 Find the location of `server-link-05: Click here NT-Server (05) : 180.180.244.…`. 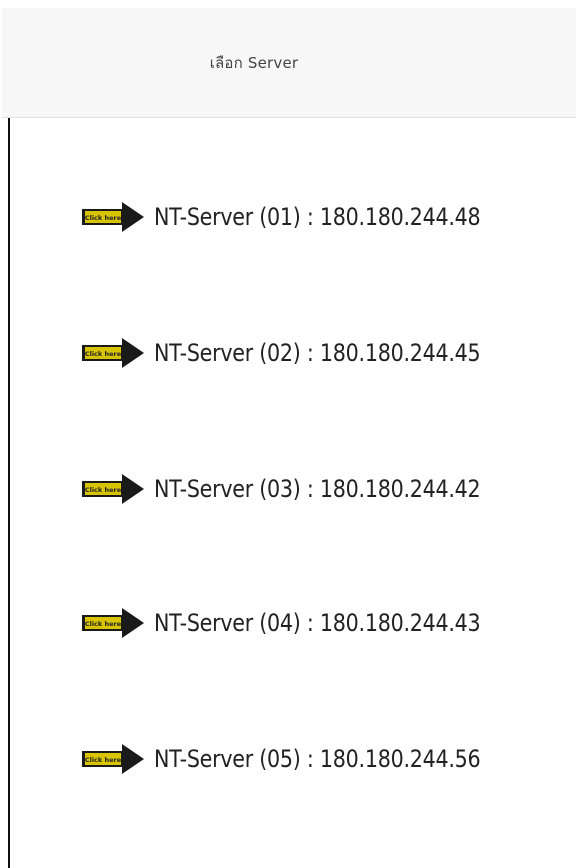

server-link-05: Click here NT-Server (05) : 180.180.244.… is located at coordinates (308, 759).